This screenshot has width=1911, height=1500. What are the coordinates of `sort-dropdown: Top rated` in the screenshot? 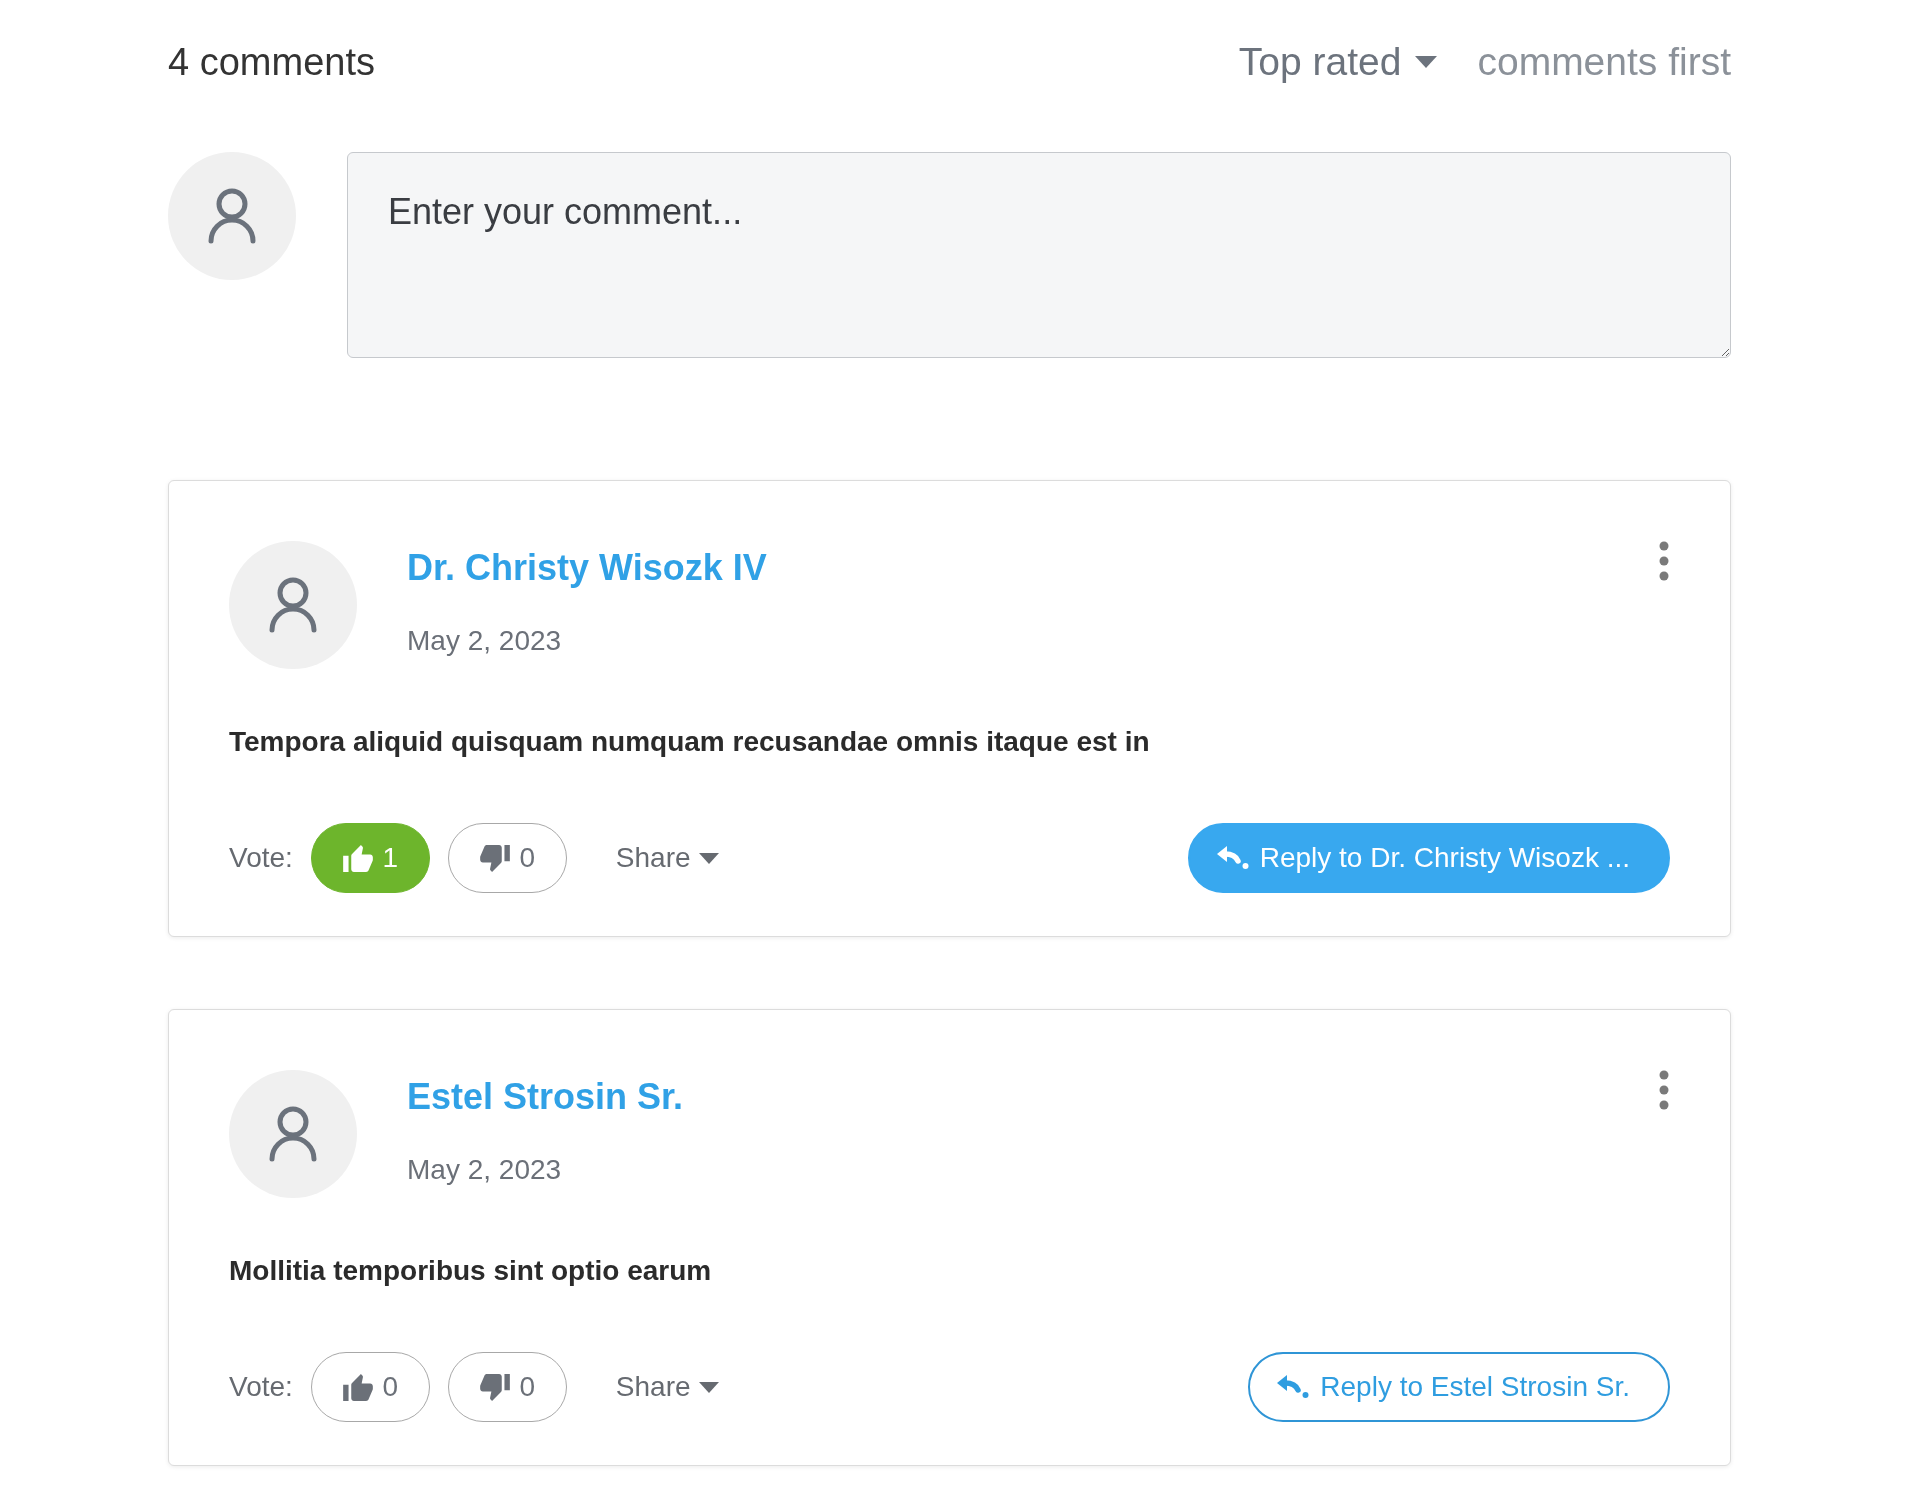 It's located at (1338, 62).